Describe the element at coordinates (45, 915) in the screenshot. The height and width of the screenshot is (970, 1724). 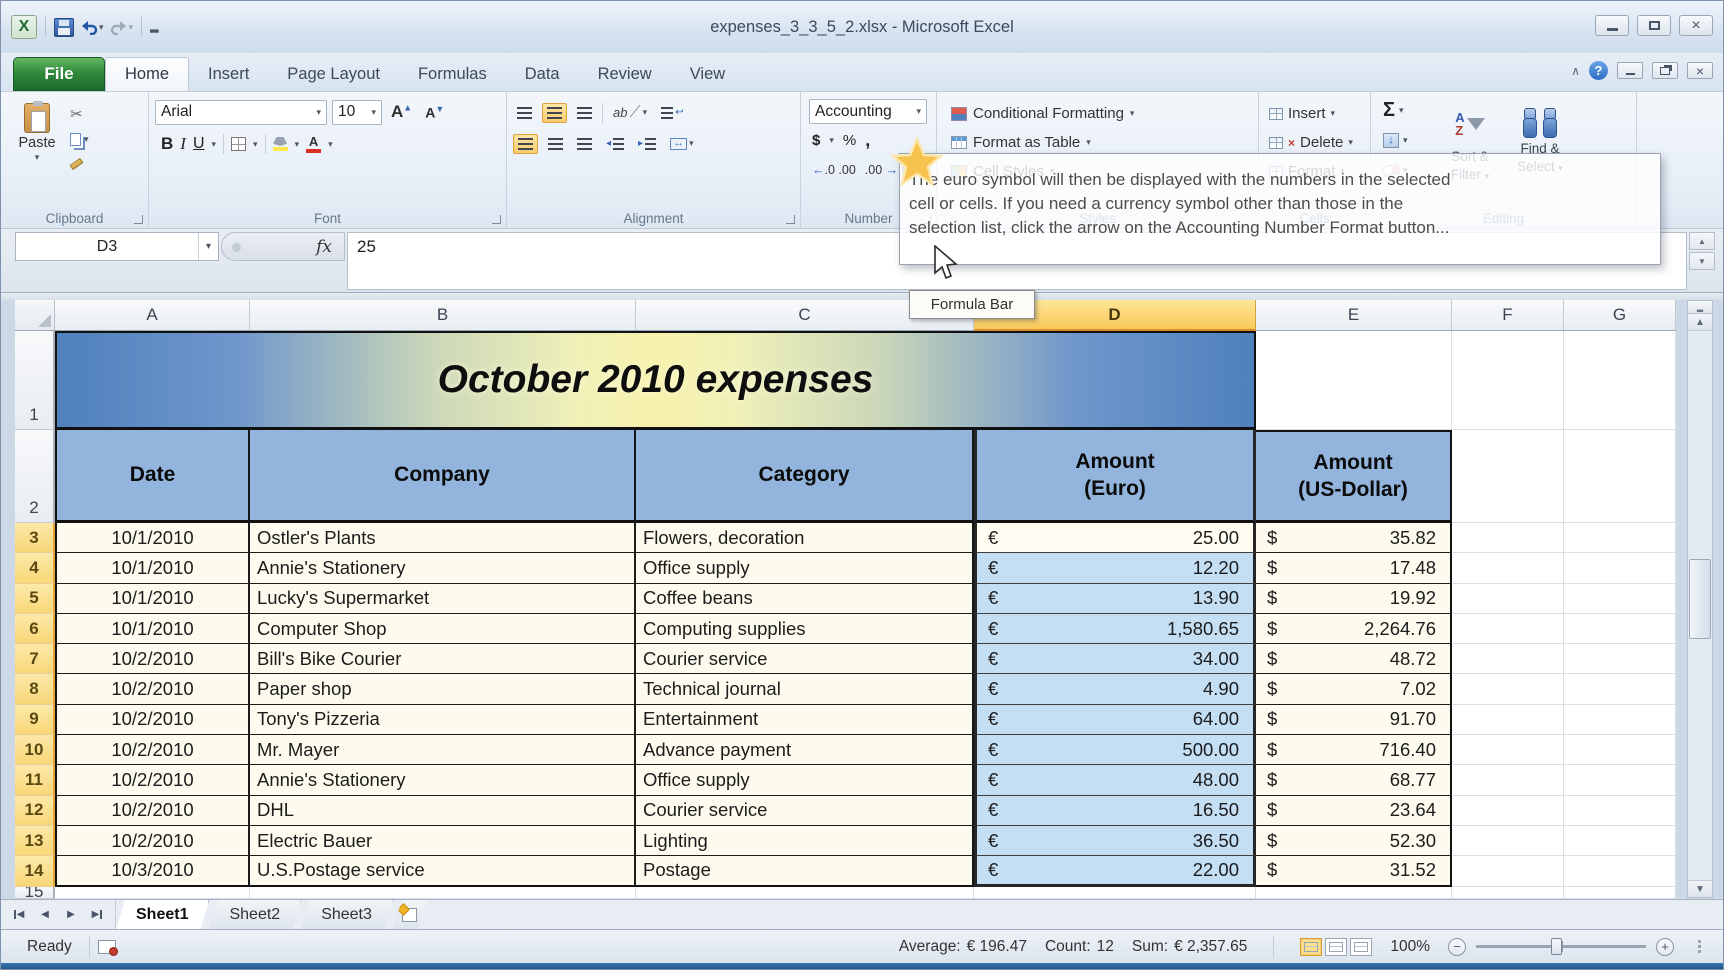
I see `previous-sheet-icon: ◀` at that location.